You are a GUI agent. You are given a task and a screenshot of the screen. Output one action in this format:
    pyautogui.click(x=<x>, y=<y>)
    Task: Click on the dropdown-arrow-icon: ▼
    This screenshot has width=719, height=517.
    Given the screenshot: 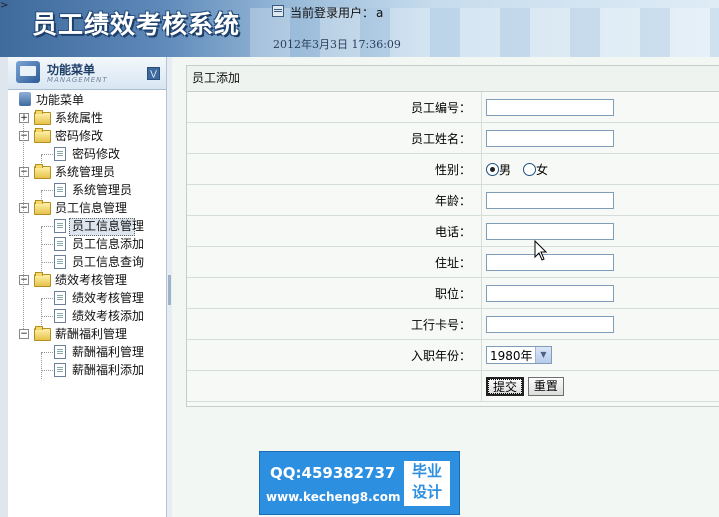 What is the action you would take?
    pyautogui.click(x=543, y=355)
    